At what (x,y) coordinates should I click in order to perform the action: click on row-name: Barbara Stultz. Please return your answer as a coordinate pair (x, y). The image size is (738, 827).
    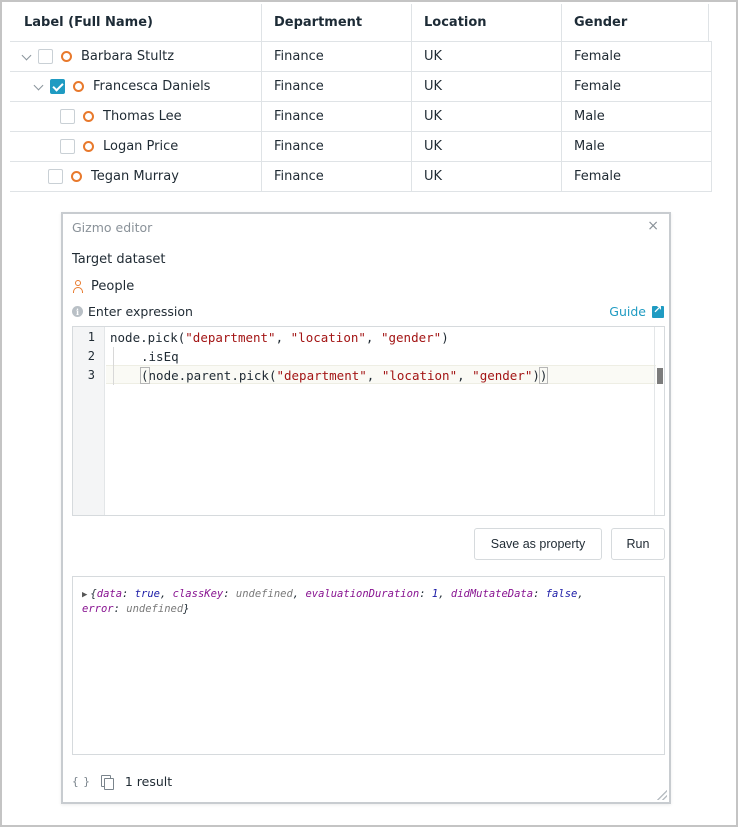
    Looking at the image, I should click on (128, 56).